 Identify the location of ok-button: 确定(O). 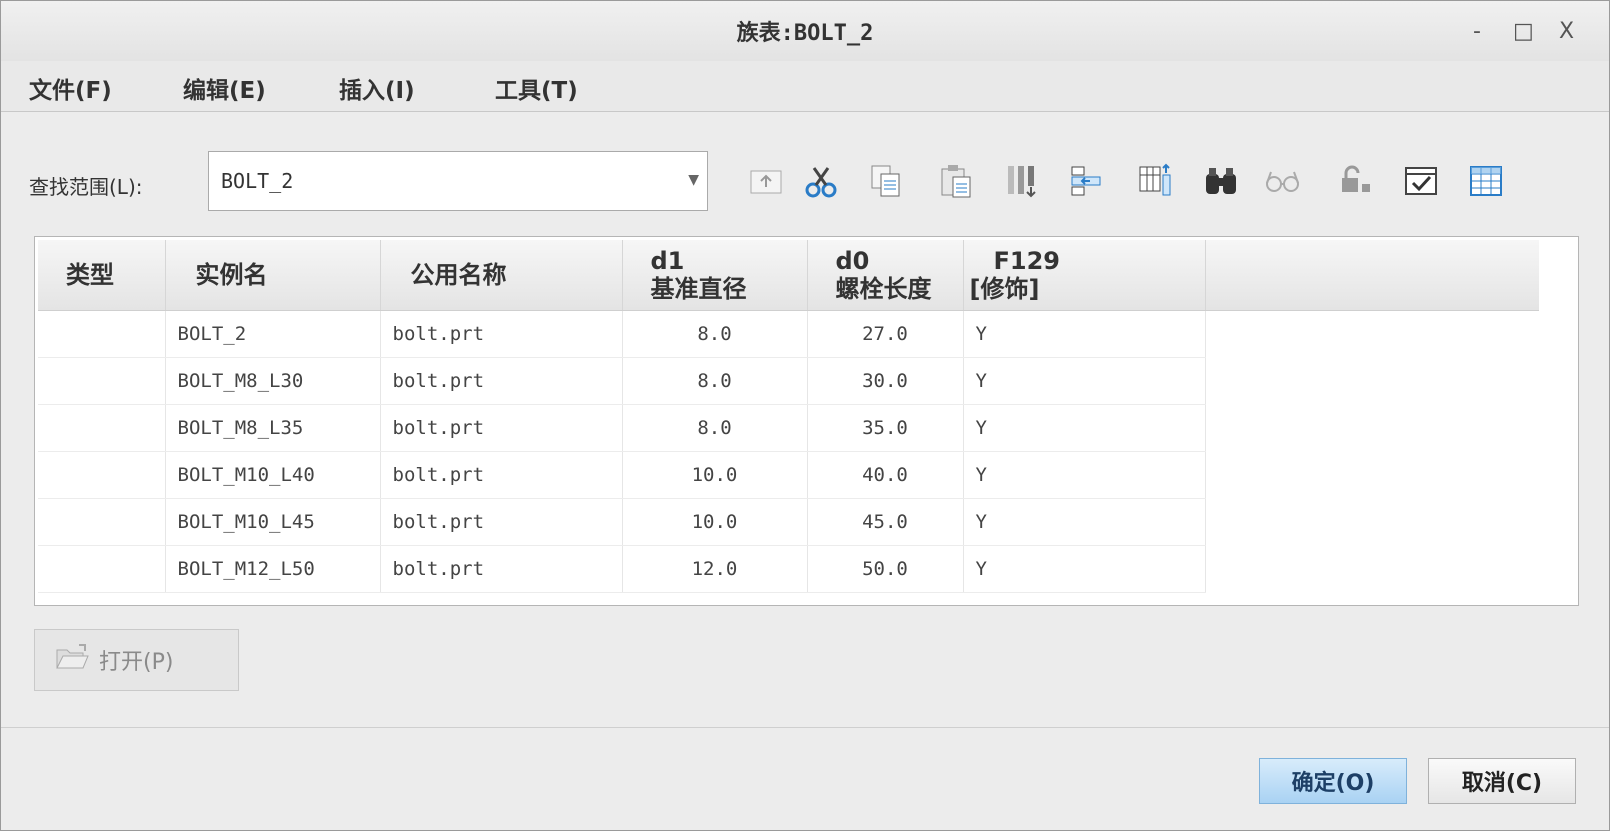
(1333, 781).